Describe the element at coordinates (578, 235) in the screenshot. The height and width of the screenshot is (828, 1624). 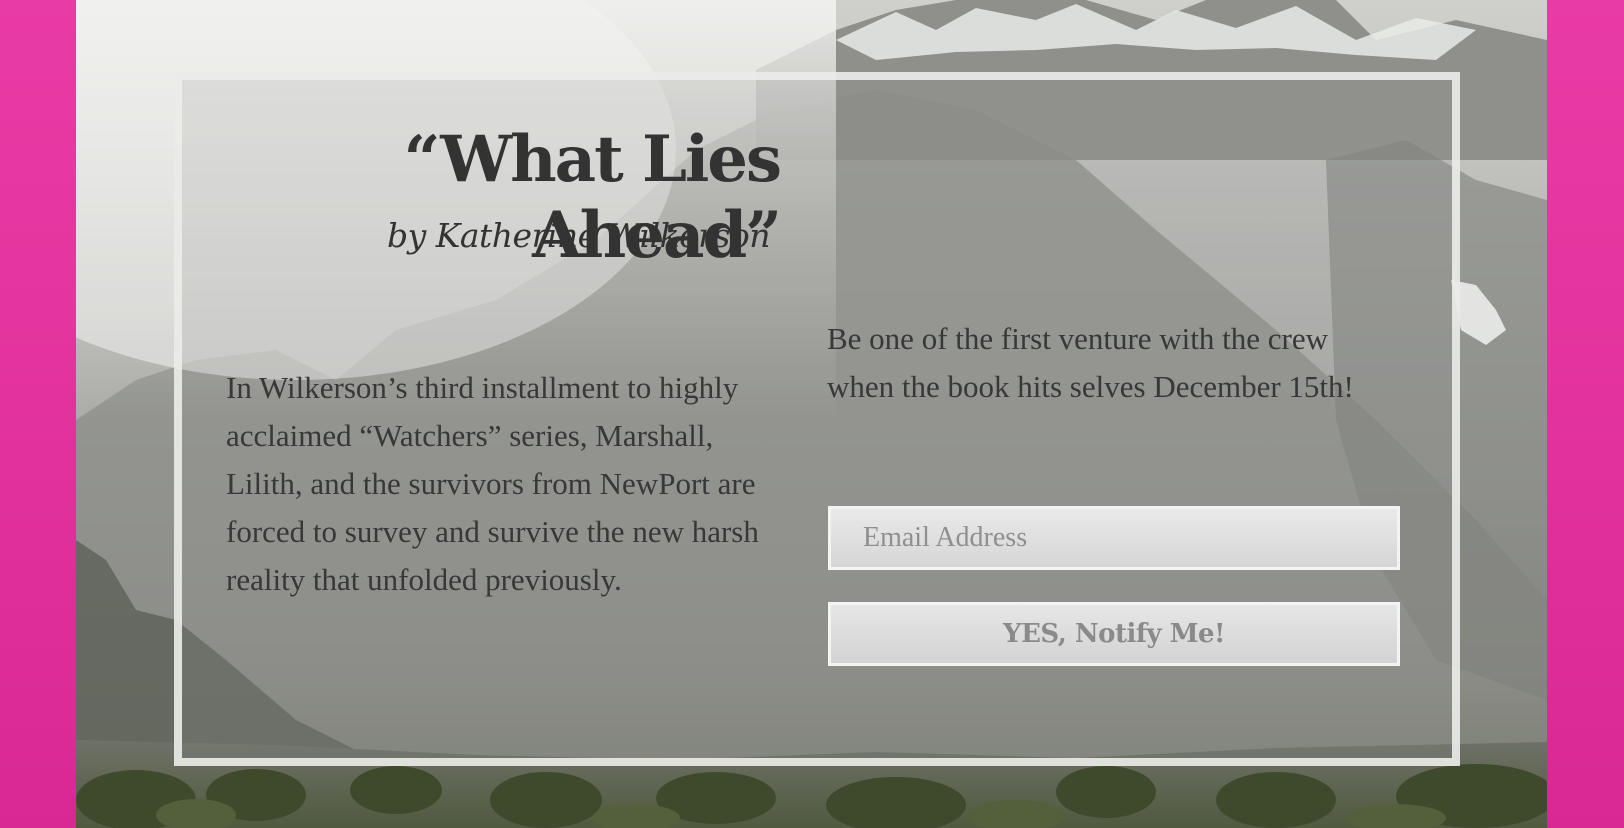
I see `author-byline: by Katherine Wilkerson` at that location.